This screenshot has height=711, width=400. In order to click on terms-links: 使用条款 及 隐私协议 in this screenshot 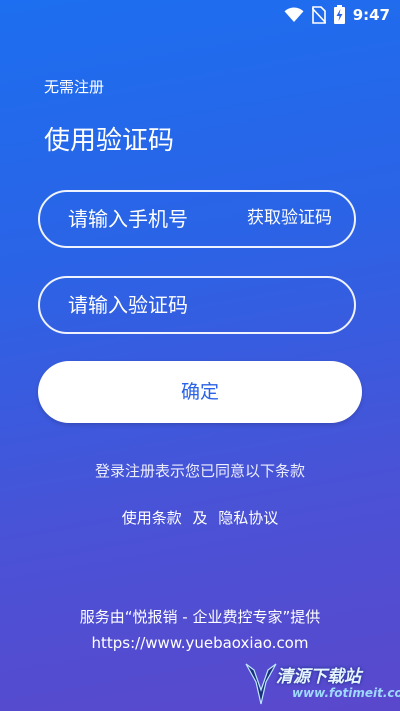, I will do `click(200, 517)`.